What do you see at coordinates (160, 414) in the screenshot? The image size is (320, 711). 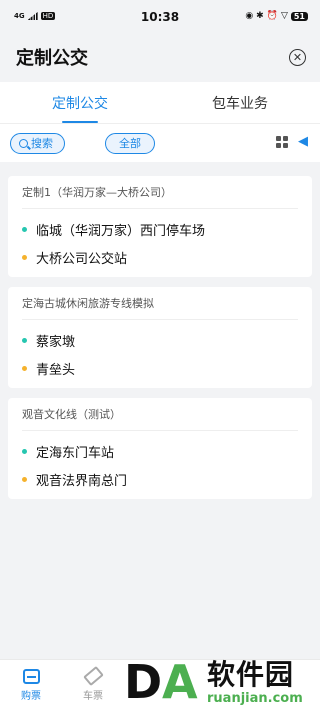 I see `route-title: 观音文化线（测试）` at bounding box center [160, 414].